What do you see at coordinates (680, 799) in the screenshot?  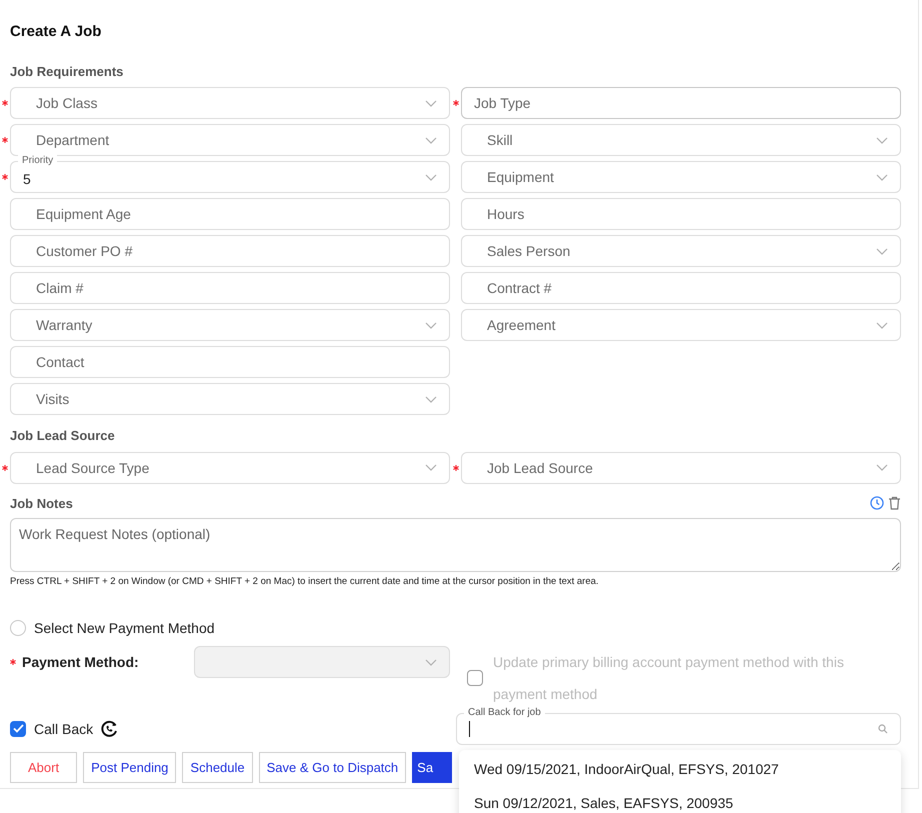 I see `dropdown-option: Sun 09/12/2021, Sales, EAFSYS, 200935` at bounding box center [680, 799].